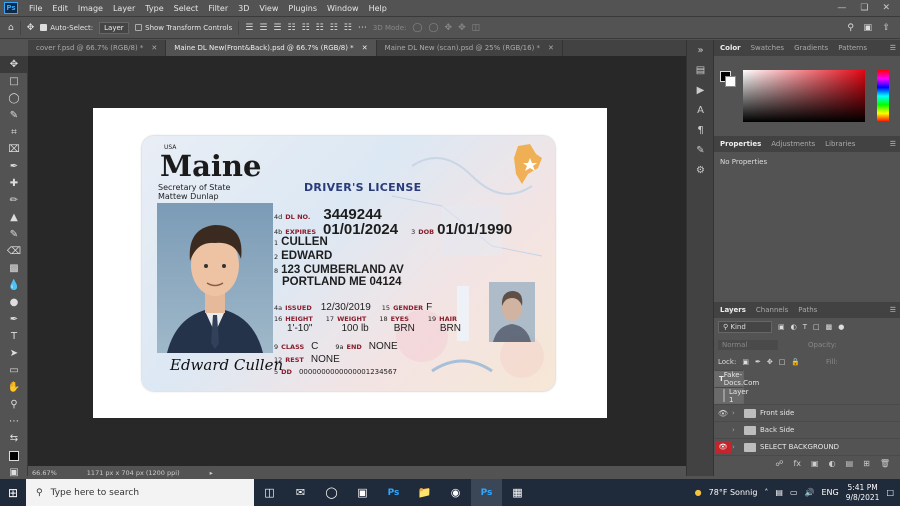  What do you see at coordinates (850, 28) in the screenshot?
I see `search-icon: ⚲` at bounding box center [850, 28].